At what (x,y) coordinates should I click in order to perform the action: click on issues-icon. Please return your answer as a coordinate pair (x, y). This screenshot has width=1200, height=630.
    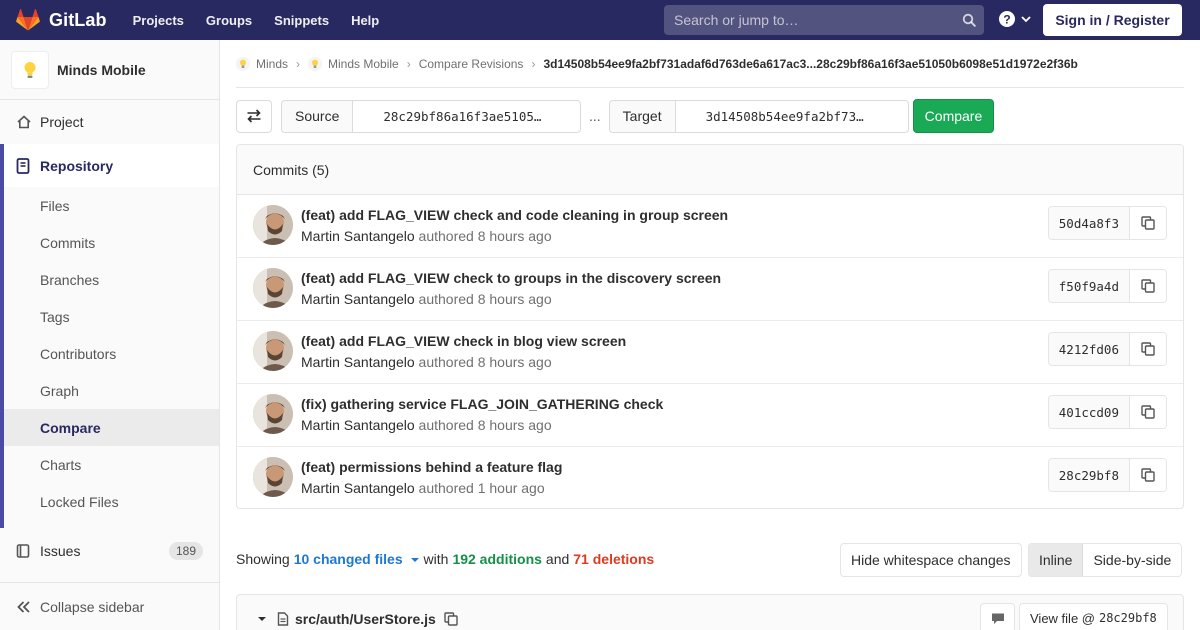
    Looking at the image, I should click on (24, 551).